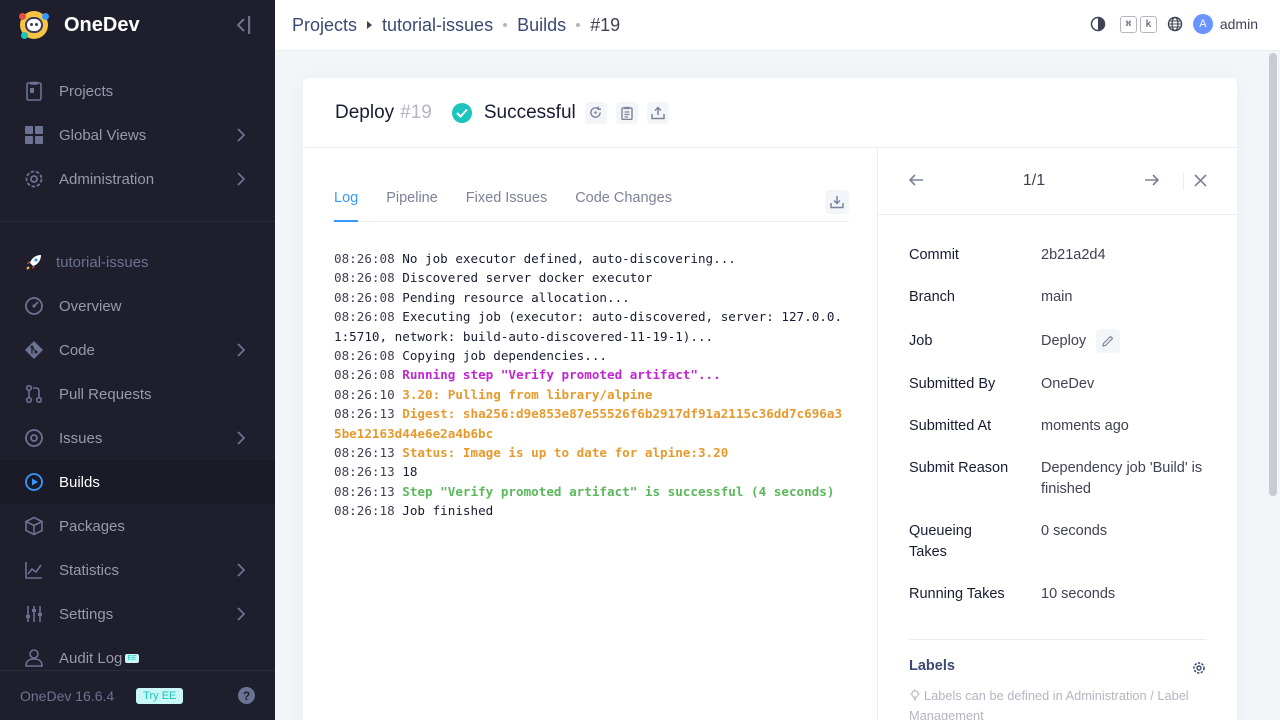 The height and width of the screenshot is (720, 1280). I want to click on upload-icon, so click(657, 112).